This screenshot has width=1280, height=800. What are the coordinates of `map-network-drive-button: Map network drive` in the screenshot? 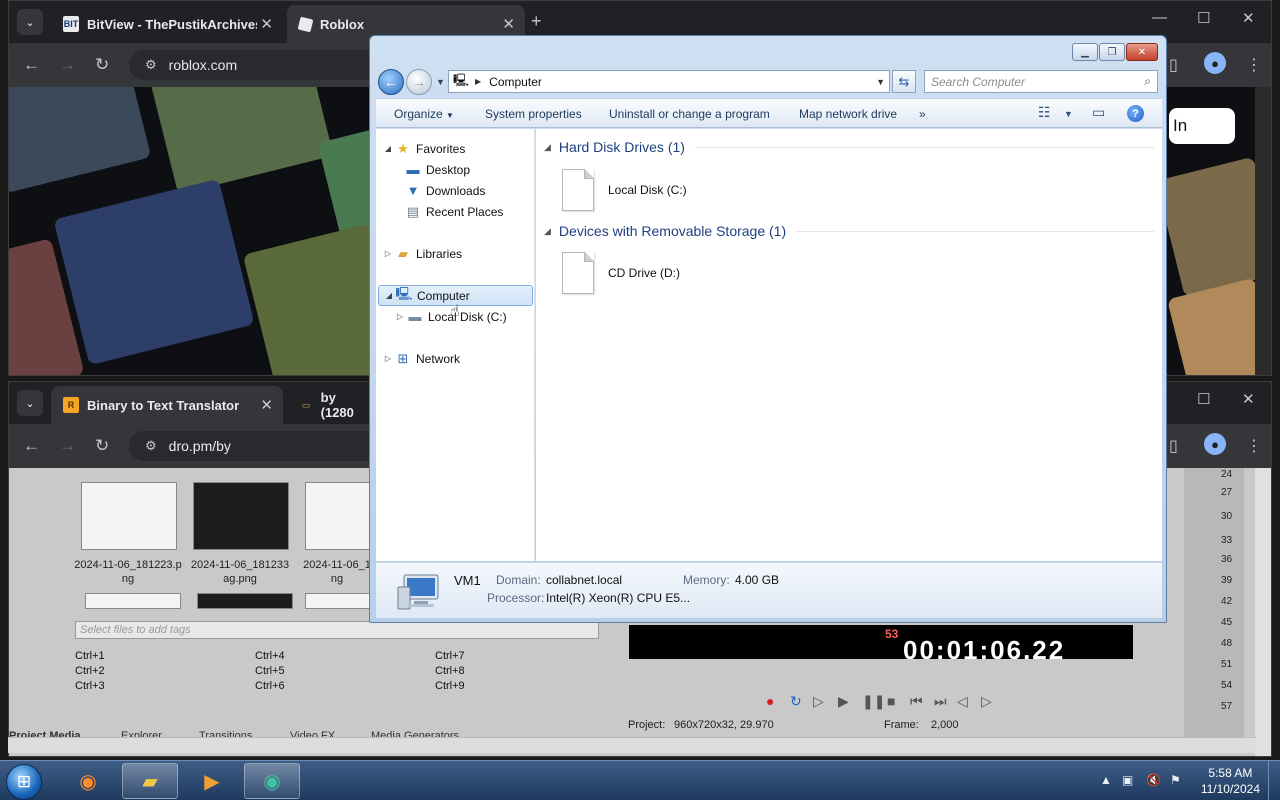 It's located at (848, 114).